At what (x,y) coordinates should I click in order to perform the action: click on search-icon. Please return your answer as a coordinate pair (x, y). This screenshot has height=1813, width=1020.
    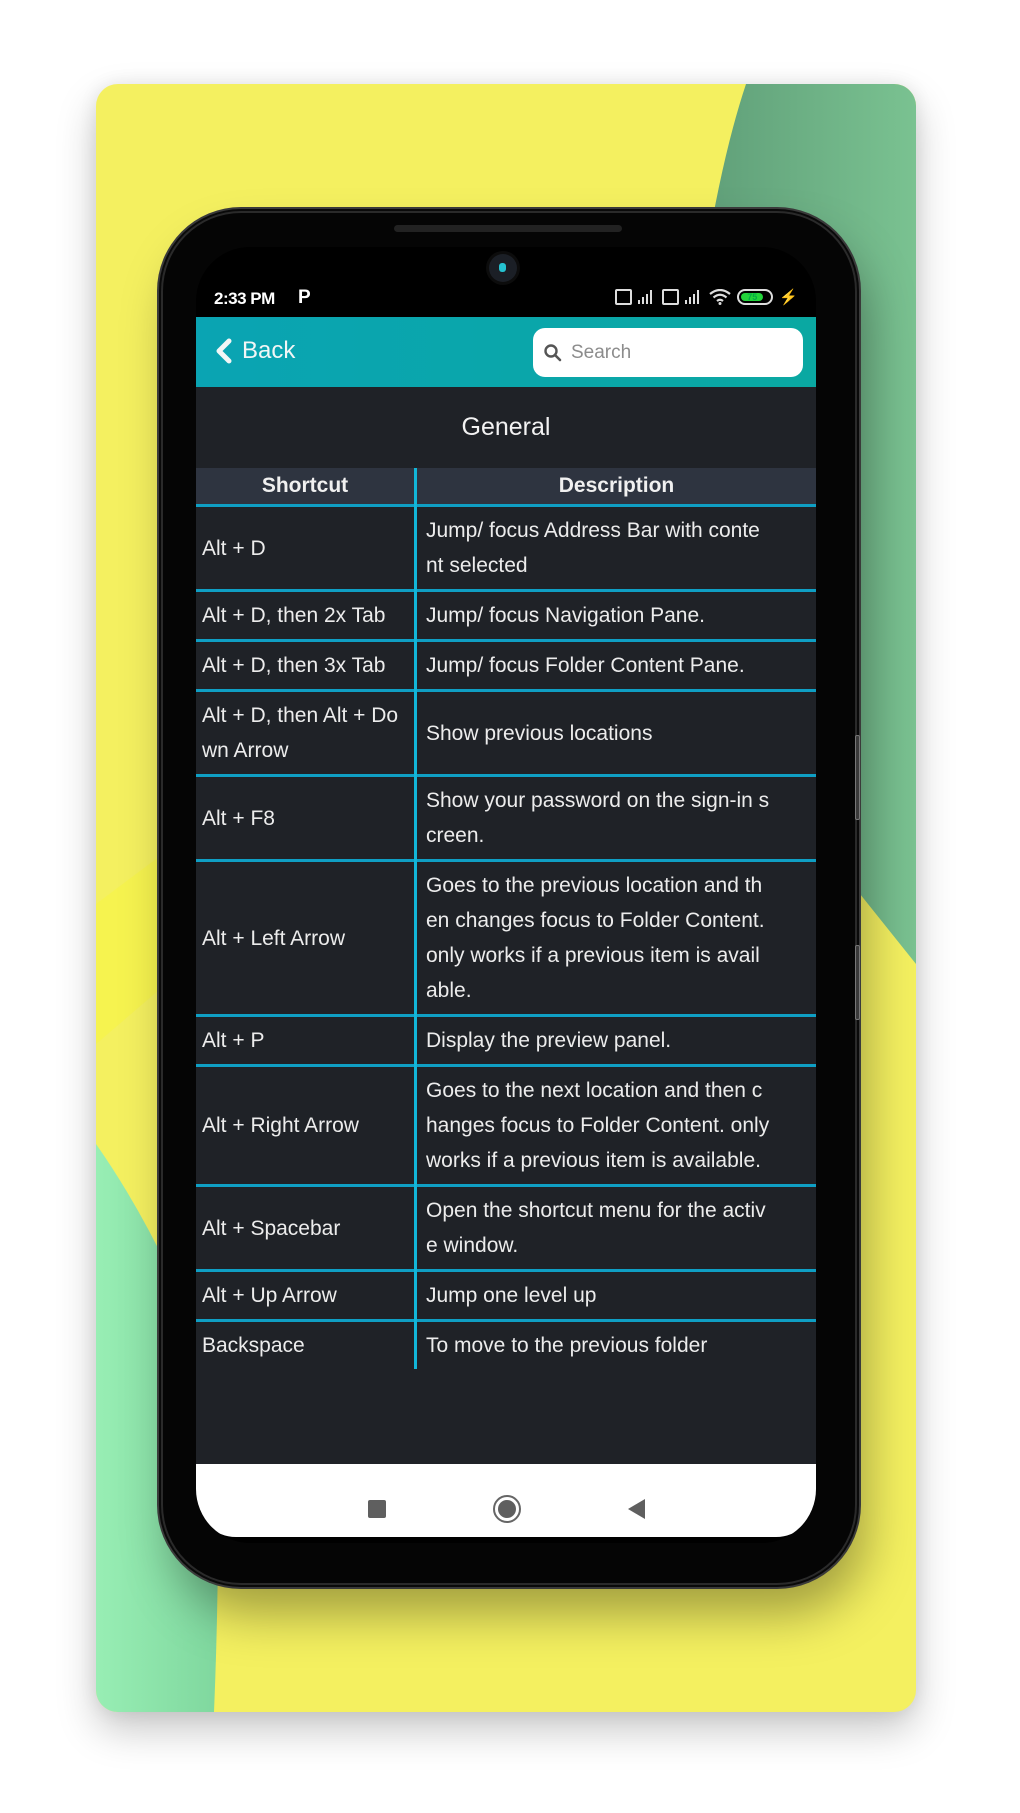
    Looking at the image, I should click on (553, 352).